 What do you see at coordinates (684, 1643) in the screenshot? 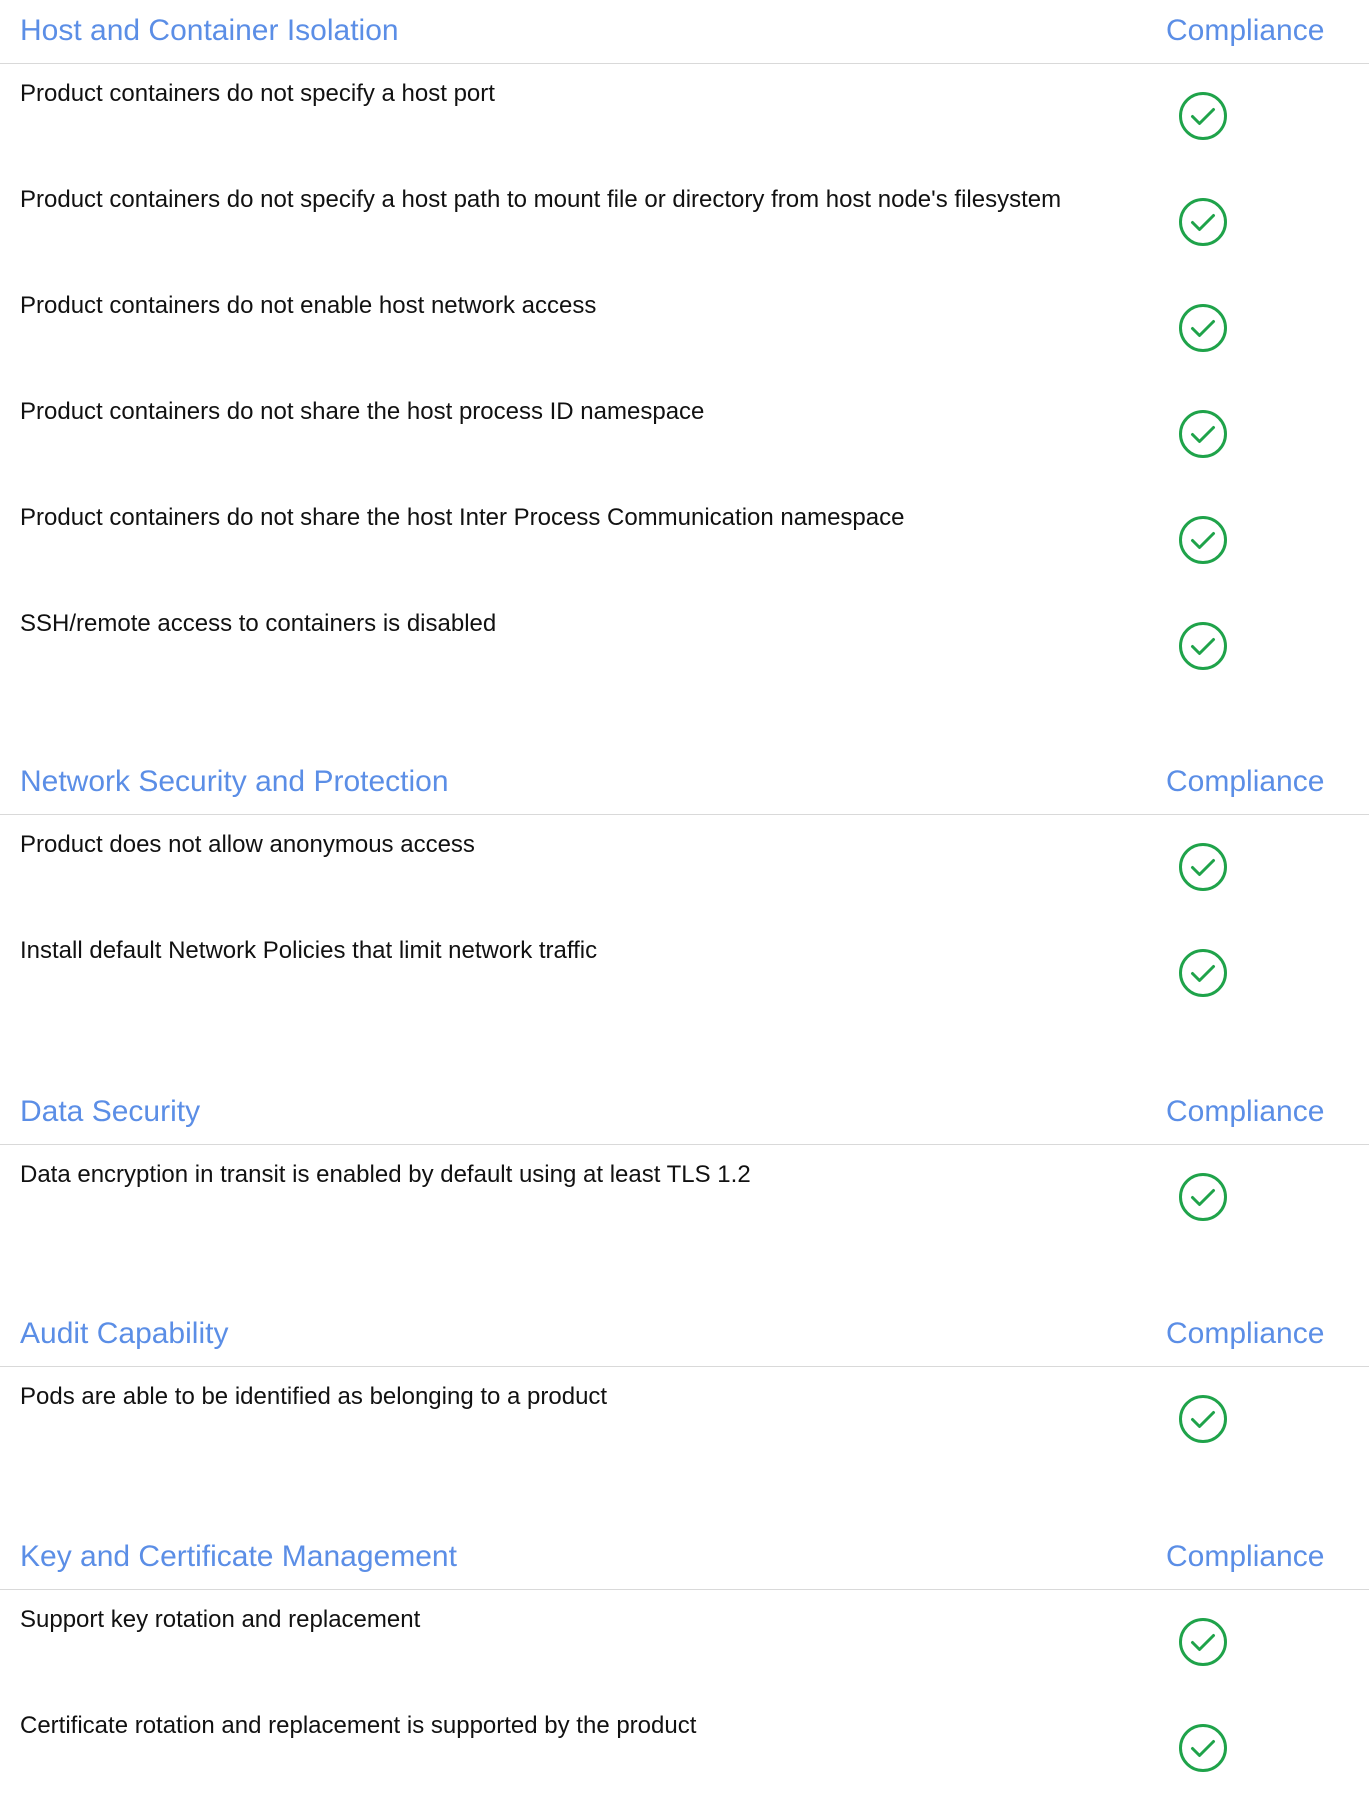
I see `requirement-row: Support key rotation and replacement` at bounding box center [684, 1643].